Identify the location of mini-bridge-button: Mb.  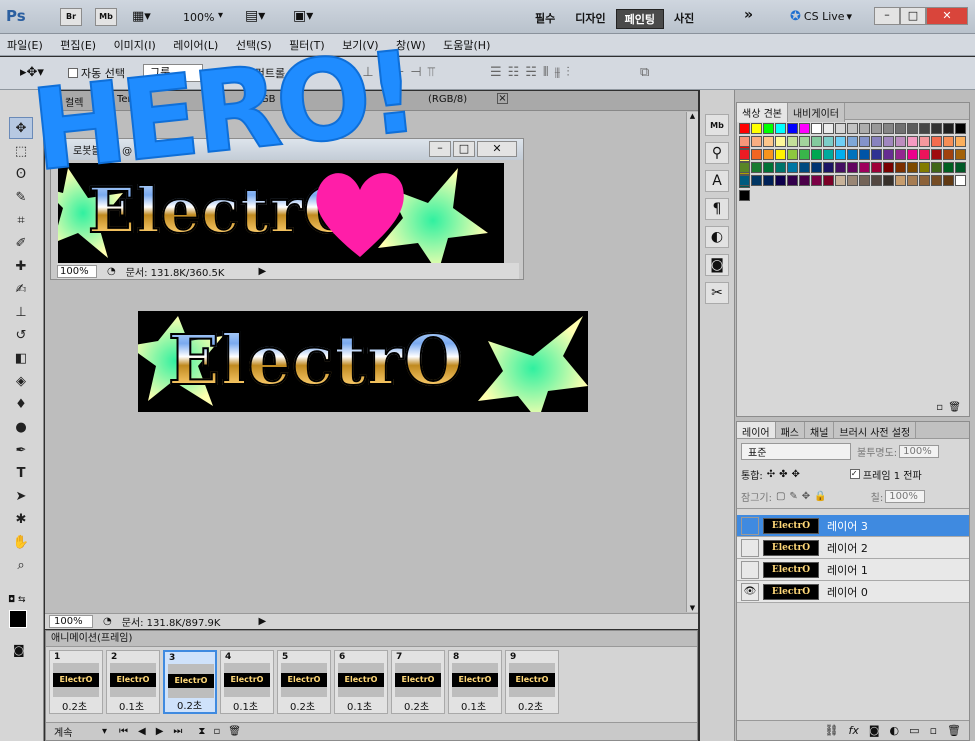
(106, 17).